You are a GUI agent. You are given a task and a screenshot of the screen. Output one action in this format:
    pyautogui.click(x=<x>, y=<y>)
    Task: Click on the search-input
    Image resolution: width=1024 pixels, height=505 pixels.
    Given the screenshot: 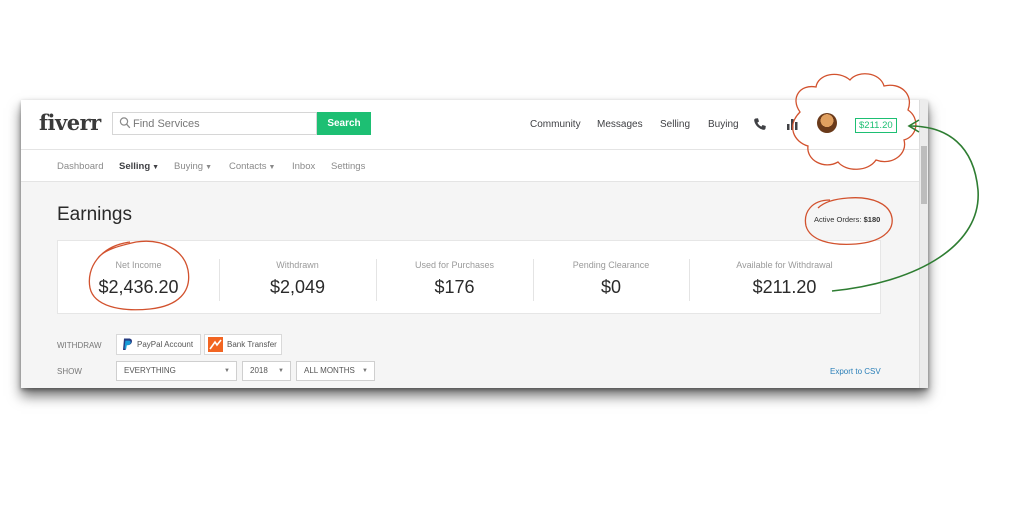 What is the action you would take?
    pyautogui.click(x=223, y=123)
    